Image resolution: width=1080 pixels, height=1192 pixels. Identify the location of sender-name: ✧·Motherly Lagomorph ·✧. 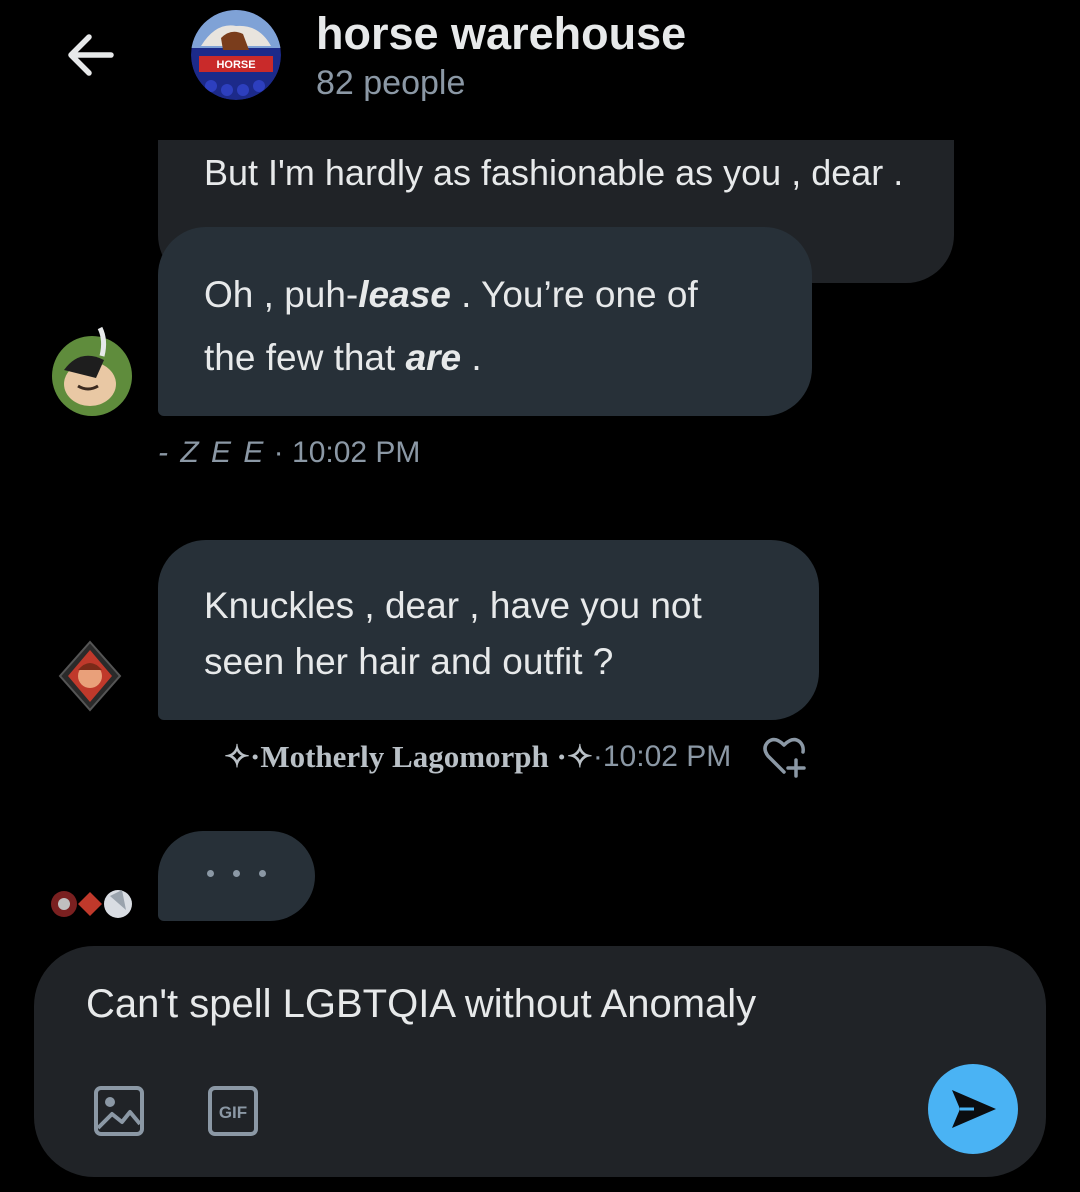
(408, 757).